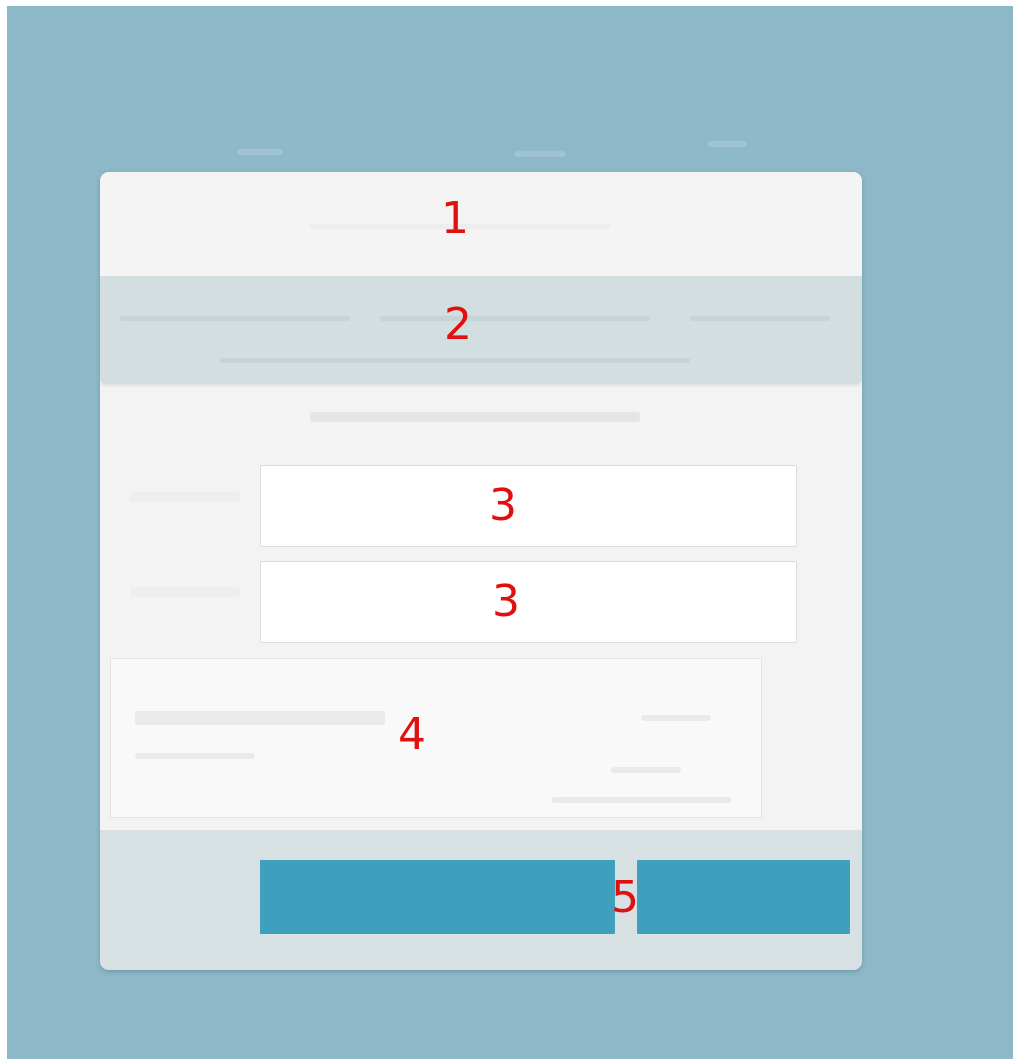  Describe the element at coordinates (743, 897) in the screenshot. I see `secondary-button` at that location.